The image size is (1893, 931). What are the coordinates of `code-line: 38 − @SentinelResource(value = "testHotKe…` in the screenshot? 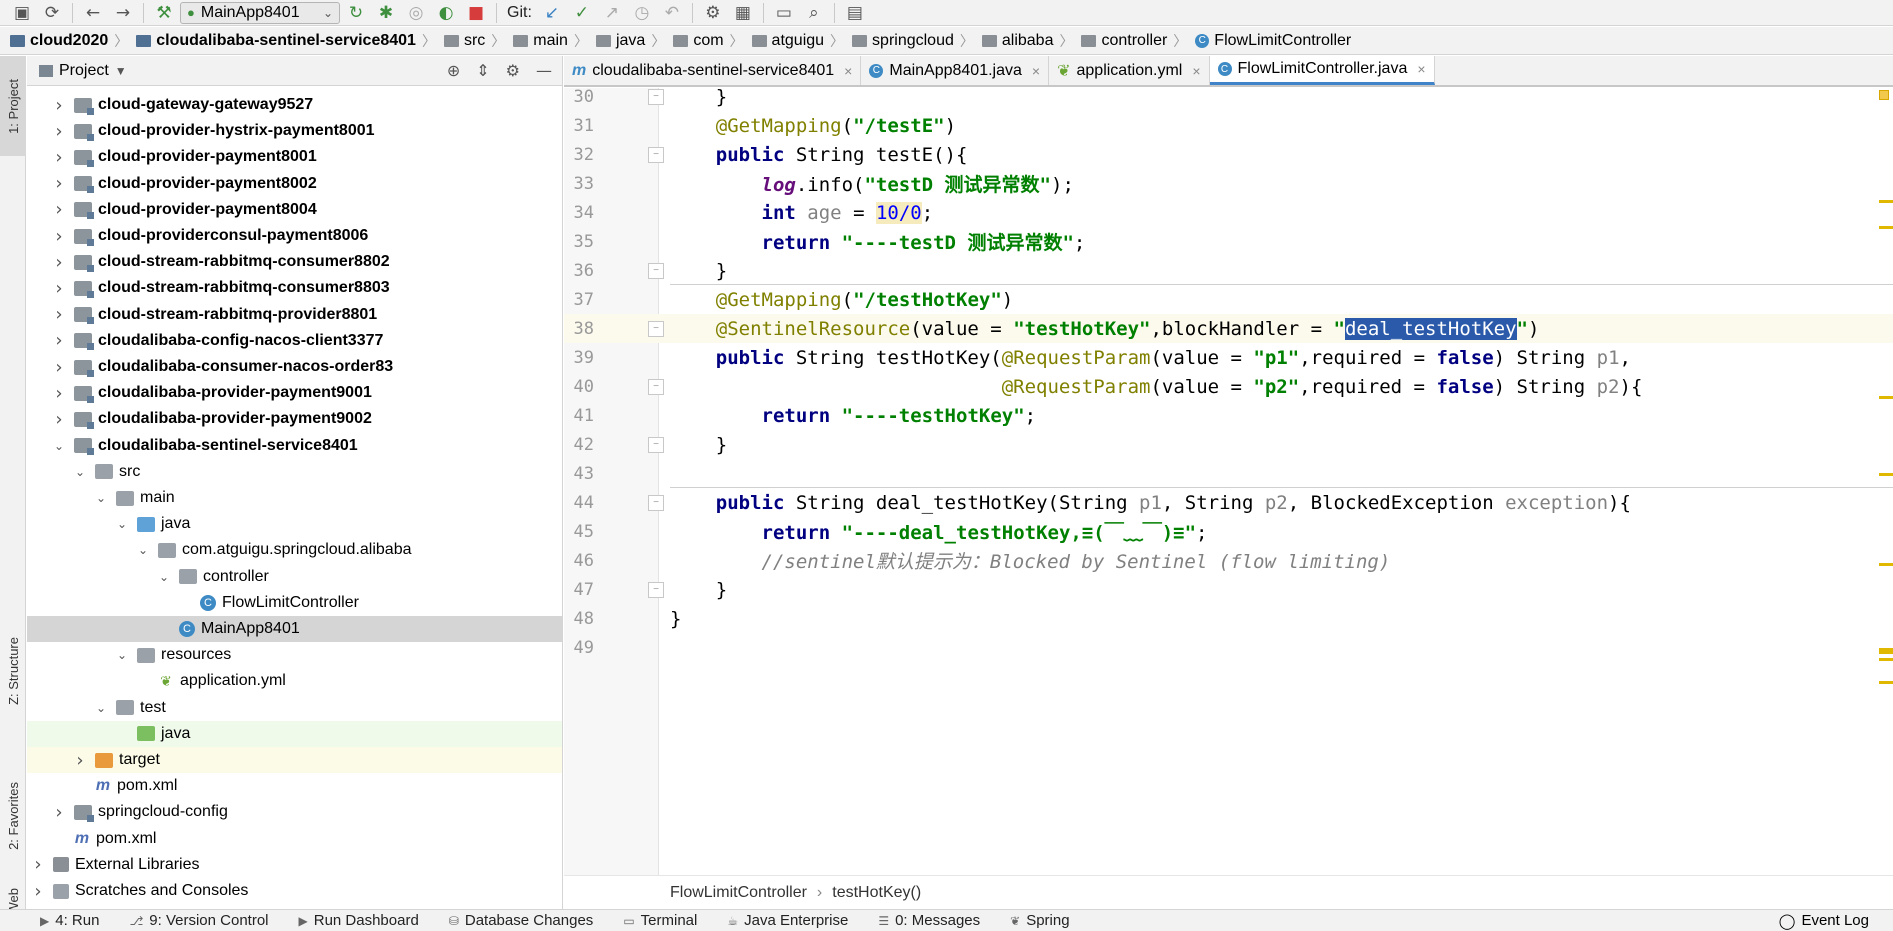 It's located at (1228, 328).